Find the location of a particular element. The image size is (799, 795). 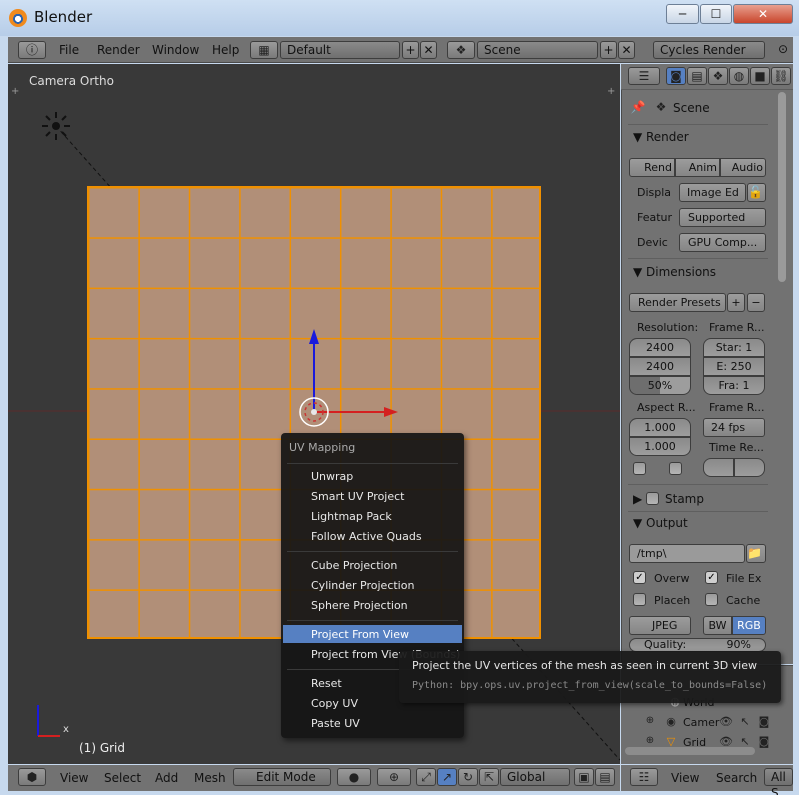

menu-item-reset: Reset is located at coordinates (326, 683).